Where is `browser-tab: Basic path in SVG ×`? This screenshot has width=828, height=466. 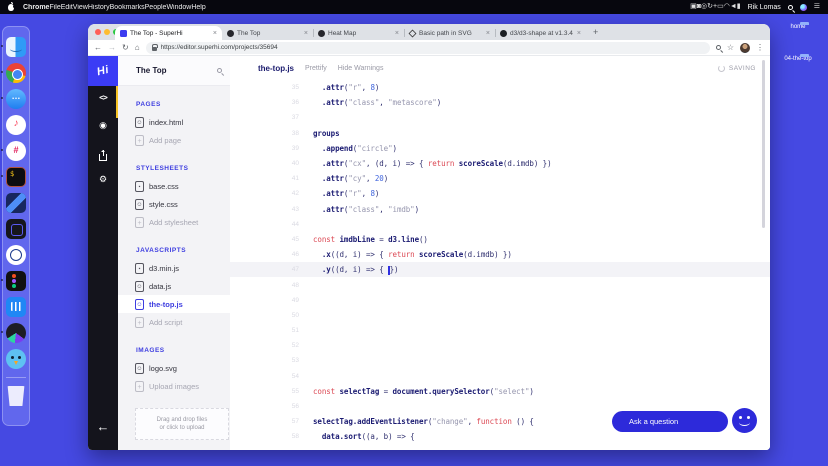
browser-tab: Basic path in SVG × is located at coordinates (449, 33).